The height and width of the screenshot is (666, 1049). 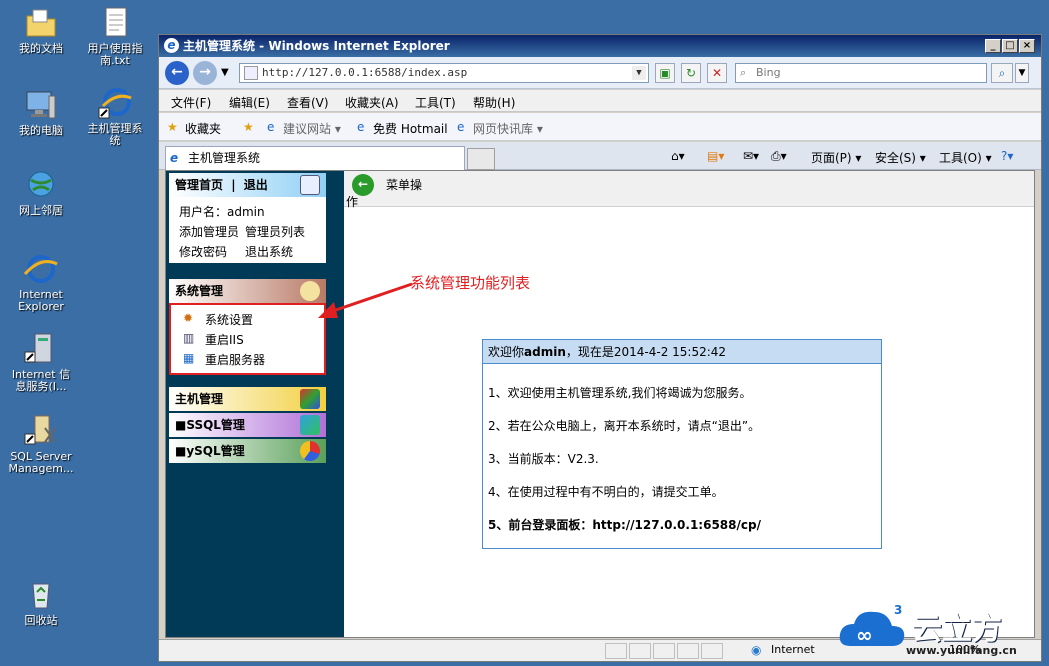 I want to click on settings-icon: ✹, so click(x=188, y=318).